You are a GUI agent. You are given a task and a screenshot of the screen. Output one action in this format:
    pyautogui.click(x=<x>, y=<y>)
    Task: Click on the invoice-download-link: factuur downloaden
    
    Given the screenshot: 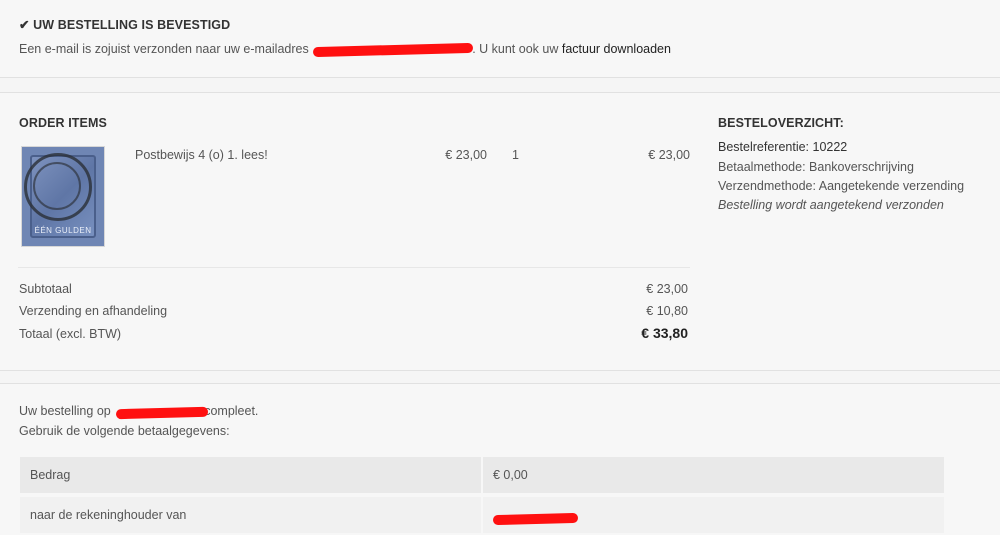 What is the action you would take?
    pyautogui.click(x=616, y=49)
    